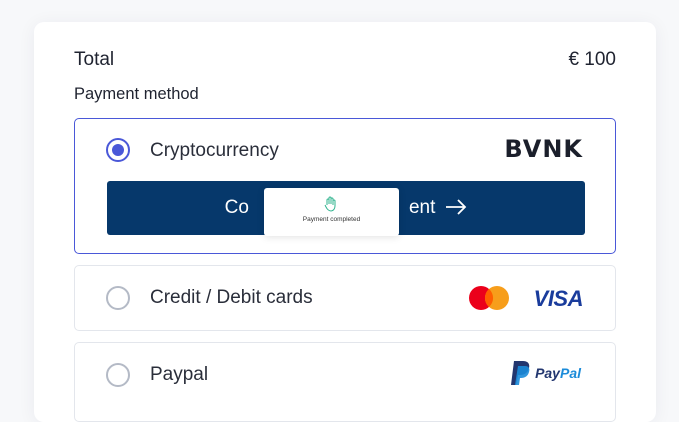  What do you see at coordinates (422, 207) in the screenshot?
I see `confirm-label-right: ent` at bounding box center [422, 207].